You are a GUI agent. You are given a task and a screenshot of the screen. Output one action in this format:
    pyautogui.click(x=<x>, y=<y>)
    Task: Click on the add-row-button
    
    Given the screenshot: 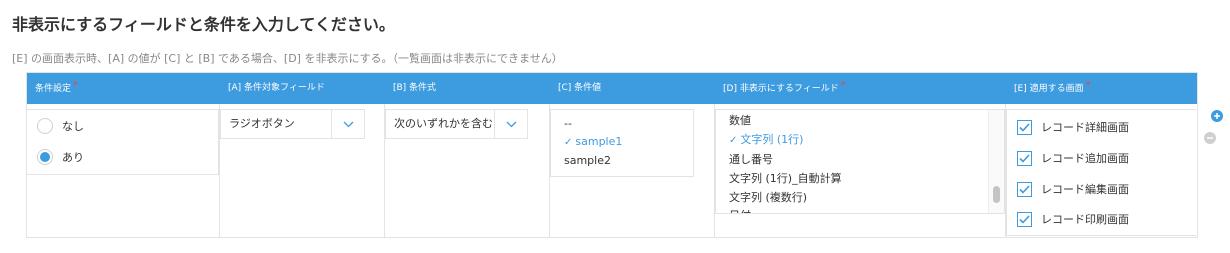 What is the action you would take?
    pyautogui.click(x=1217, y=116)
    